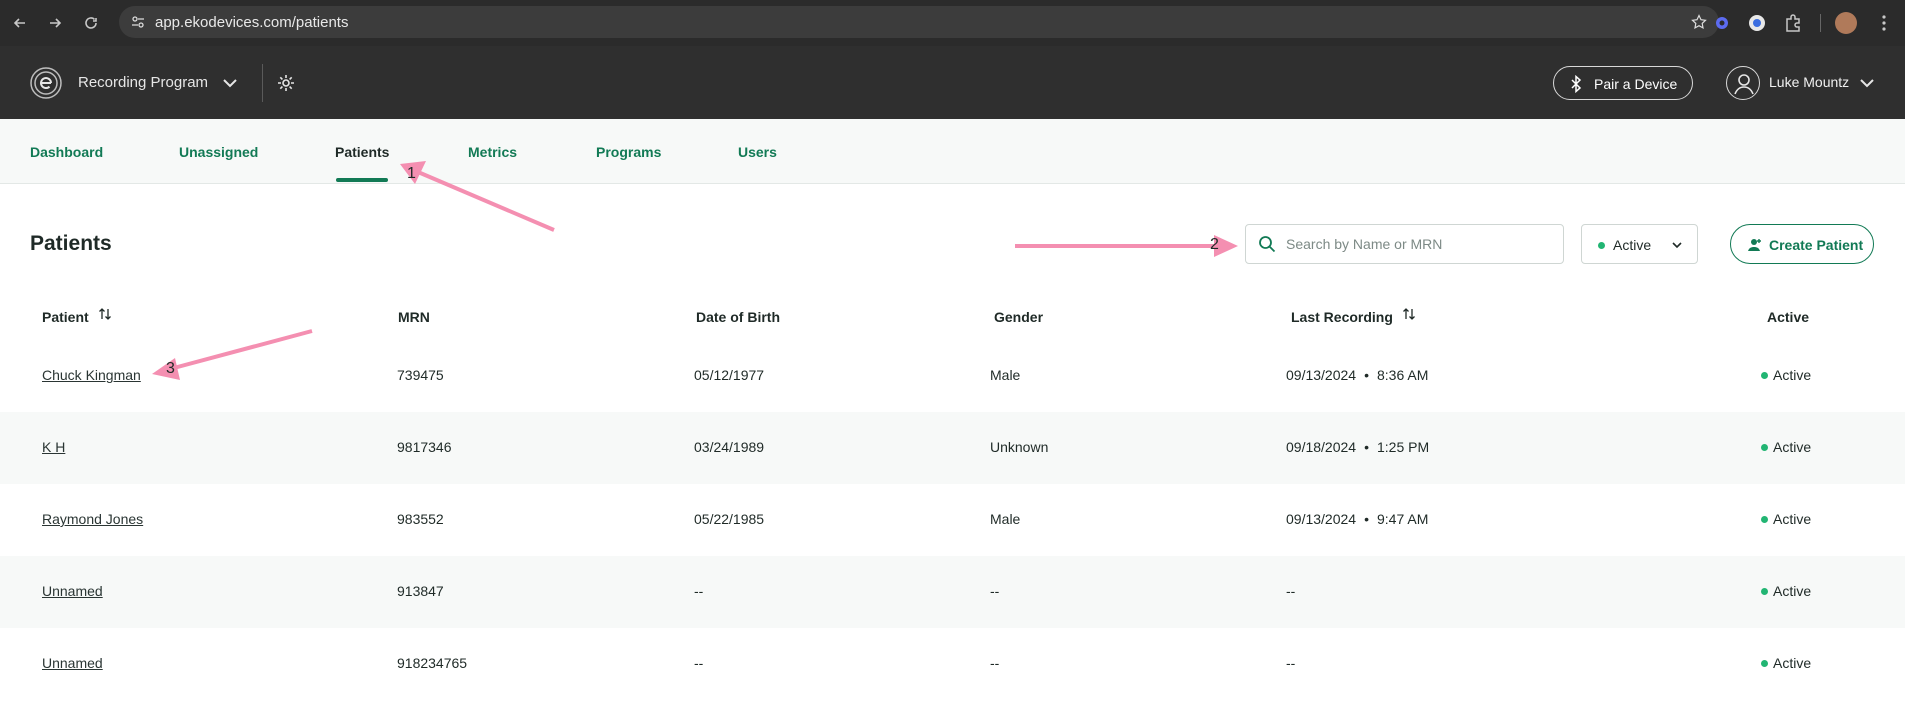  I want to click on browser-menu-icon, so click(1884, 23).